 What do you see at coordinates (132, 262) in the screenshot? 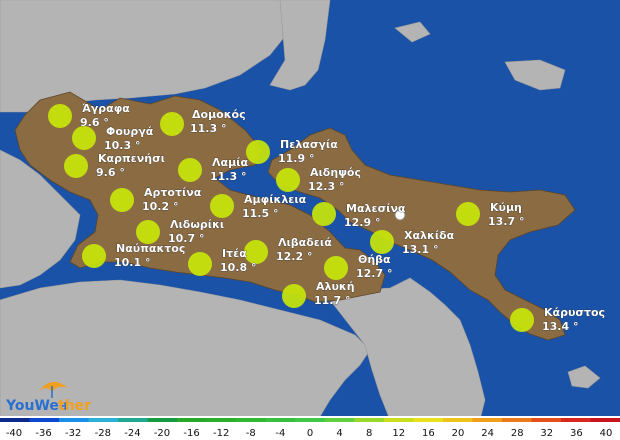
I see `station-temp: 10.1 °` at bounding box center [132, 262].